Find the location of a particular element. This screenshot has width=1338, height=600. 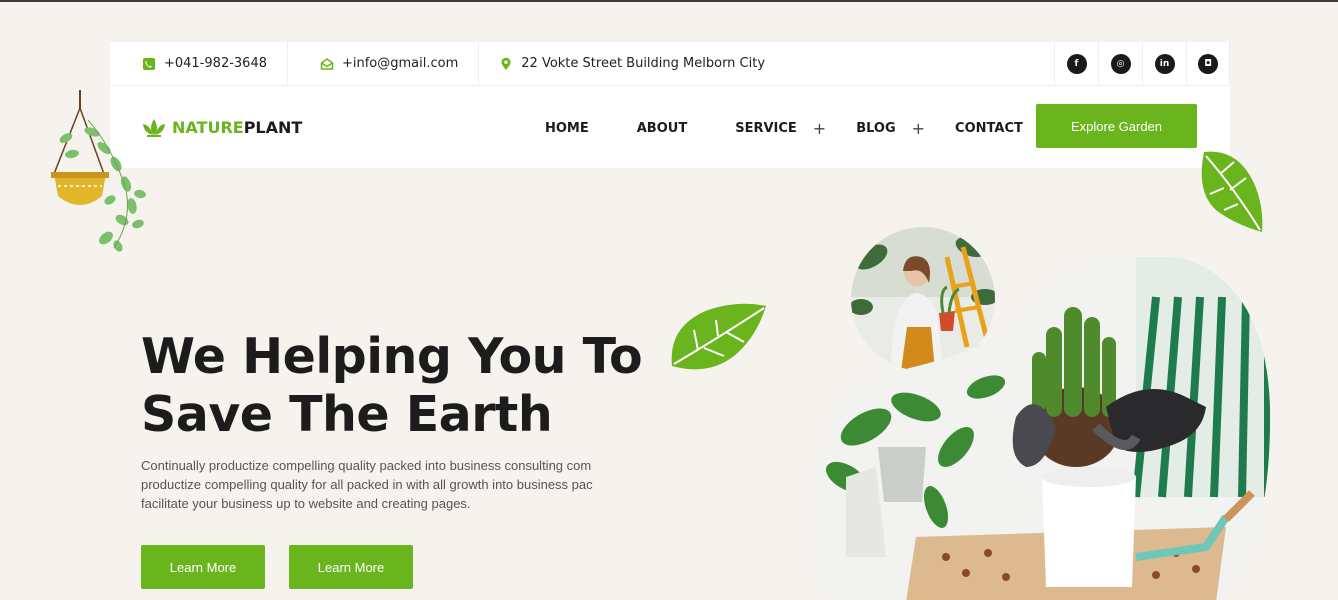

linkedin-link: in is located at coordinates (1164, 63).